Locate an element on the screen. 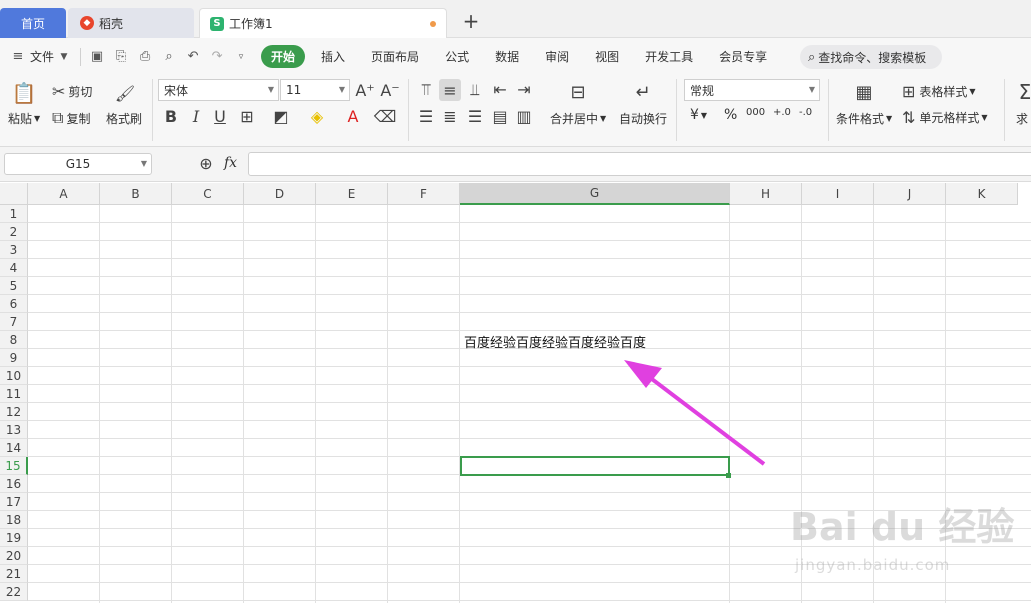 The image size is (1031, 603). merge-cells-icon: ⊟ is located at coordinates (578, 92).